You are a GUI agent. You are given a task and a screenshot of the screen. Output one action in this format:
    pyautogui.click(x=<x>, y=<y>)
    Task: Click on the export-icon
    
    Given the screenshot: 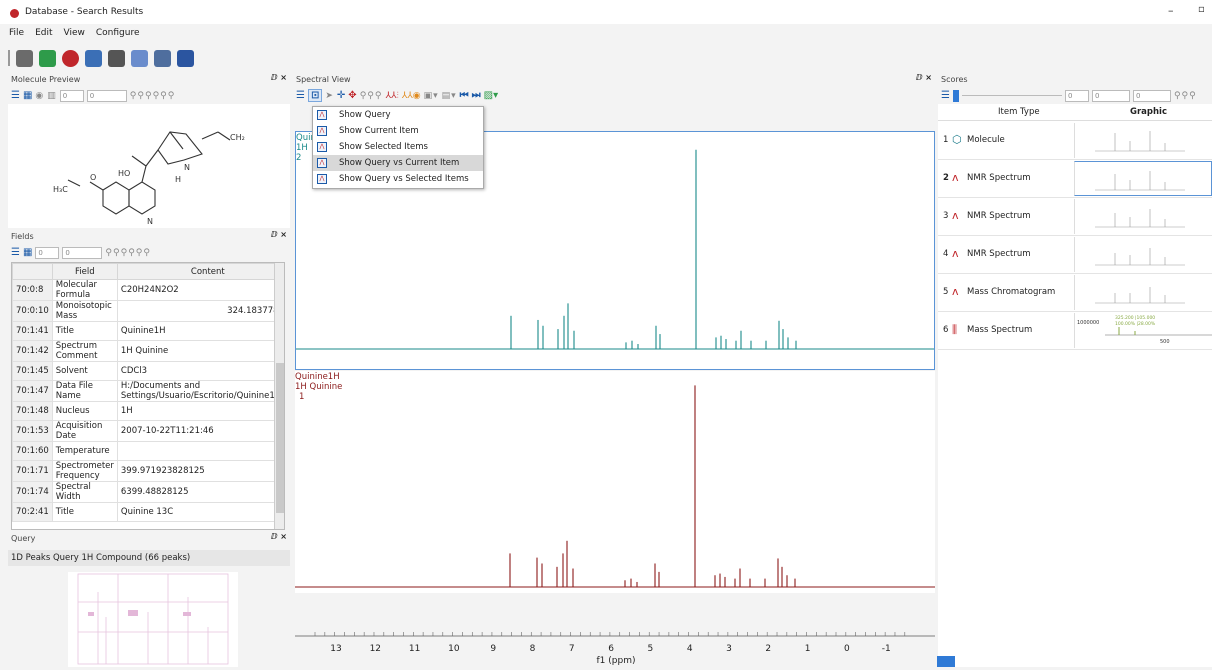 What is the action you would take?
    pyautogui.click(x=185, y=58)
    